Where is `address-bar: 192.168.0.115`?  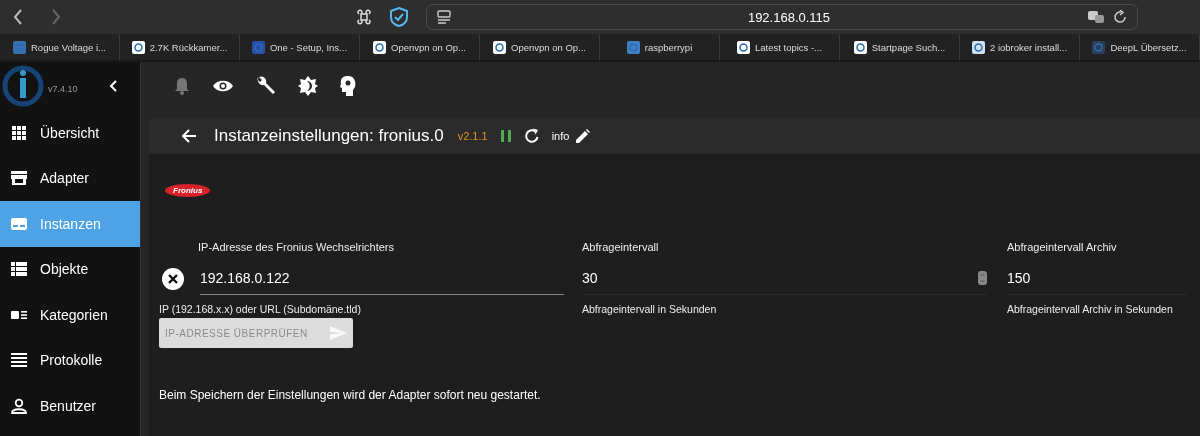
address-bar: 192.168.0.115 is located at coordinates (782, 17).